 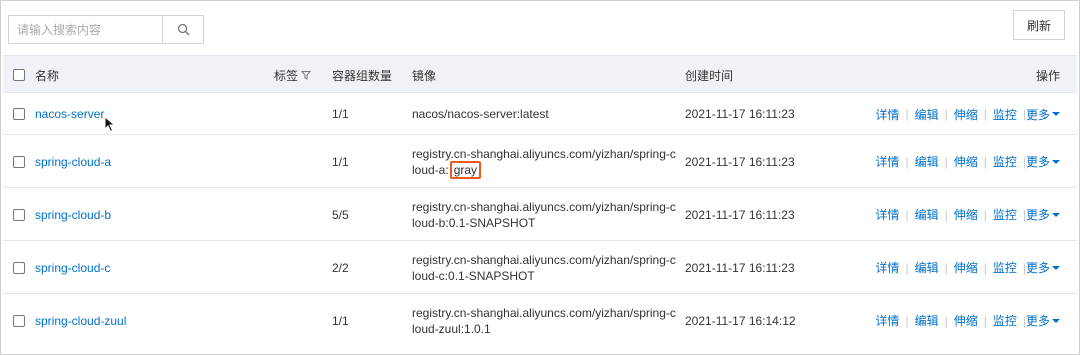 I want to click on table-header: 名称 标签 容器组数量 镜像 创建时间 操作, so click(x=540, y=74).